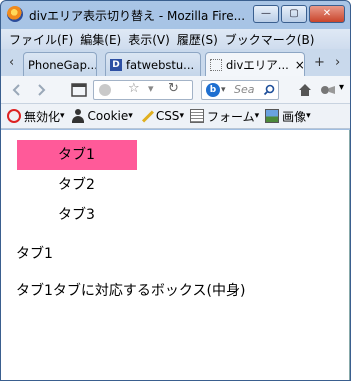 The width and height of the screenshot is (351, 381). I want to click on menu-view: 表示(V), so click(149, 39).